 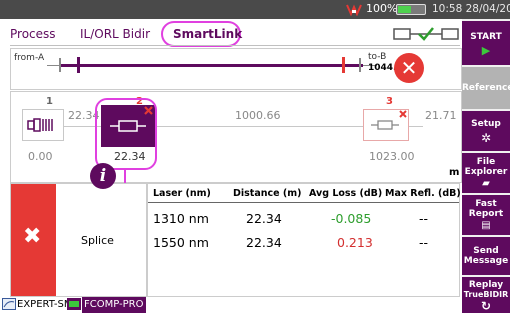 What do you see at coordinates (49, 101) in the screenshot?
I see `event-number-1: 1` at bounding box center [49, 101].